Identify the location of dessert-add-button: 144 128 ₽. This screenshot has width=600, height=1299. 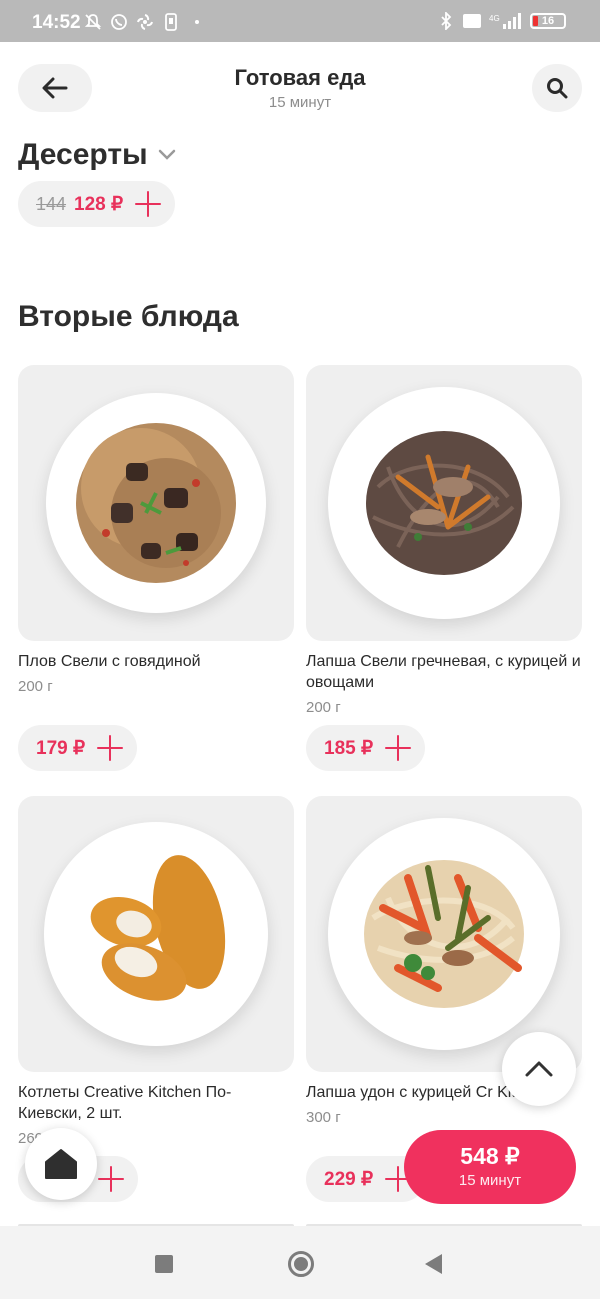
(97, 204).